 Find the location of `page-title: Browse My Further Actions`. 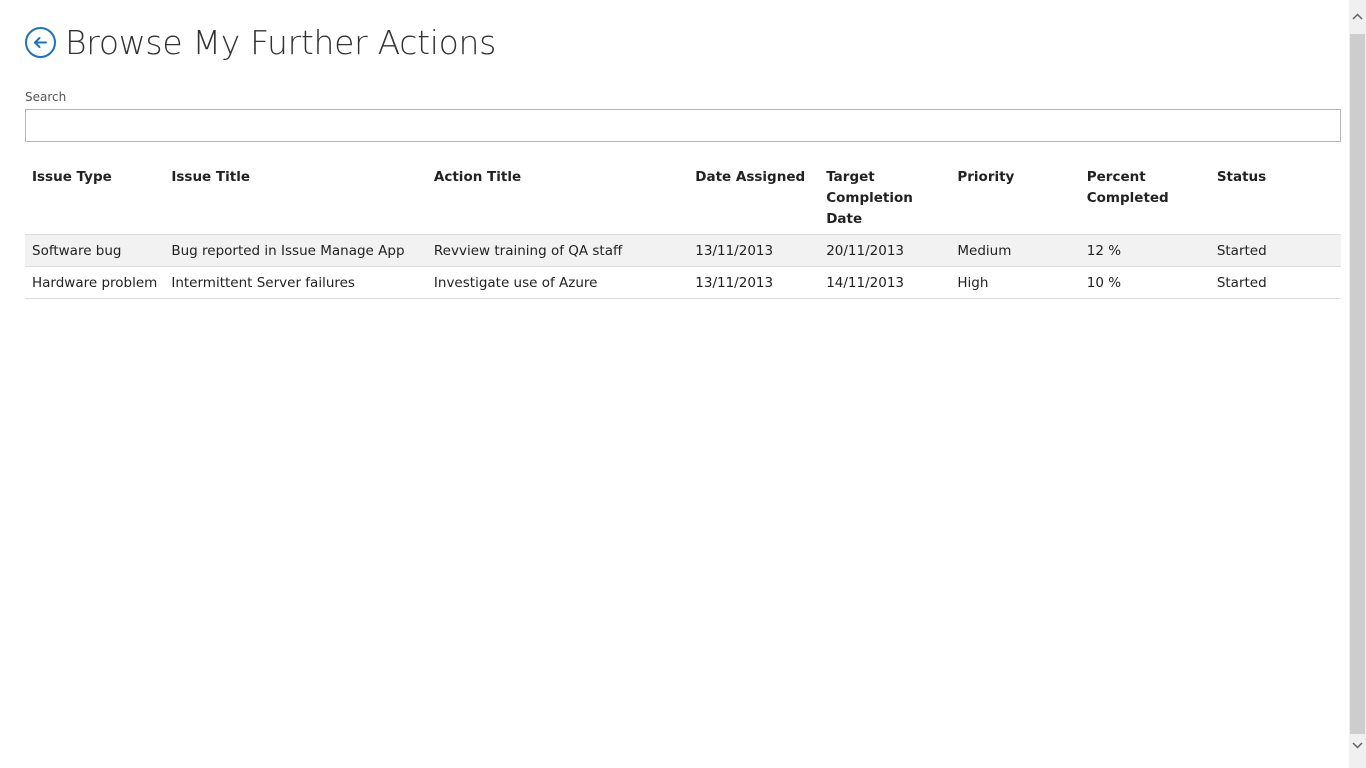

page-title: Browse My Further Actions is located at coordinates (281, 42).